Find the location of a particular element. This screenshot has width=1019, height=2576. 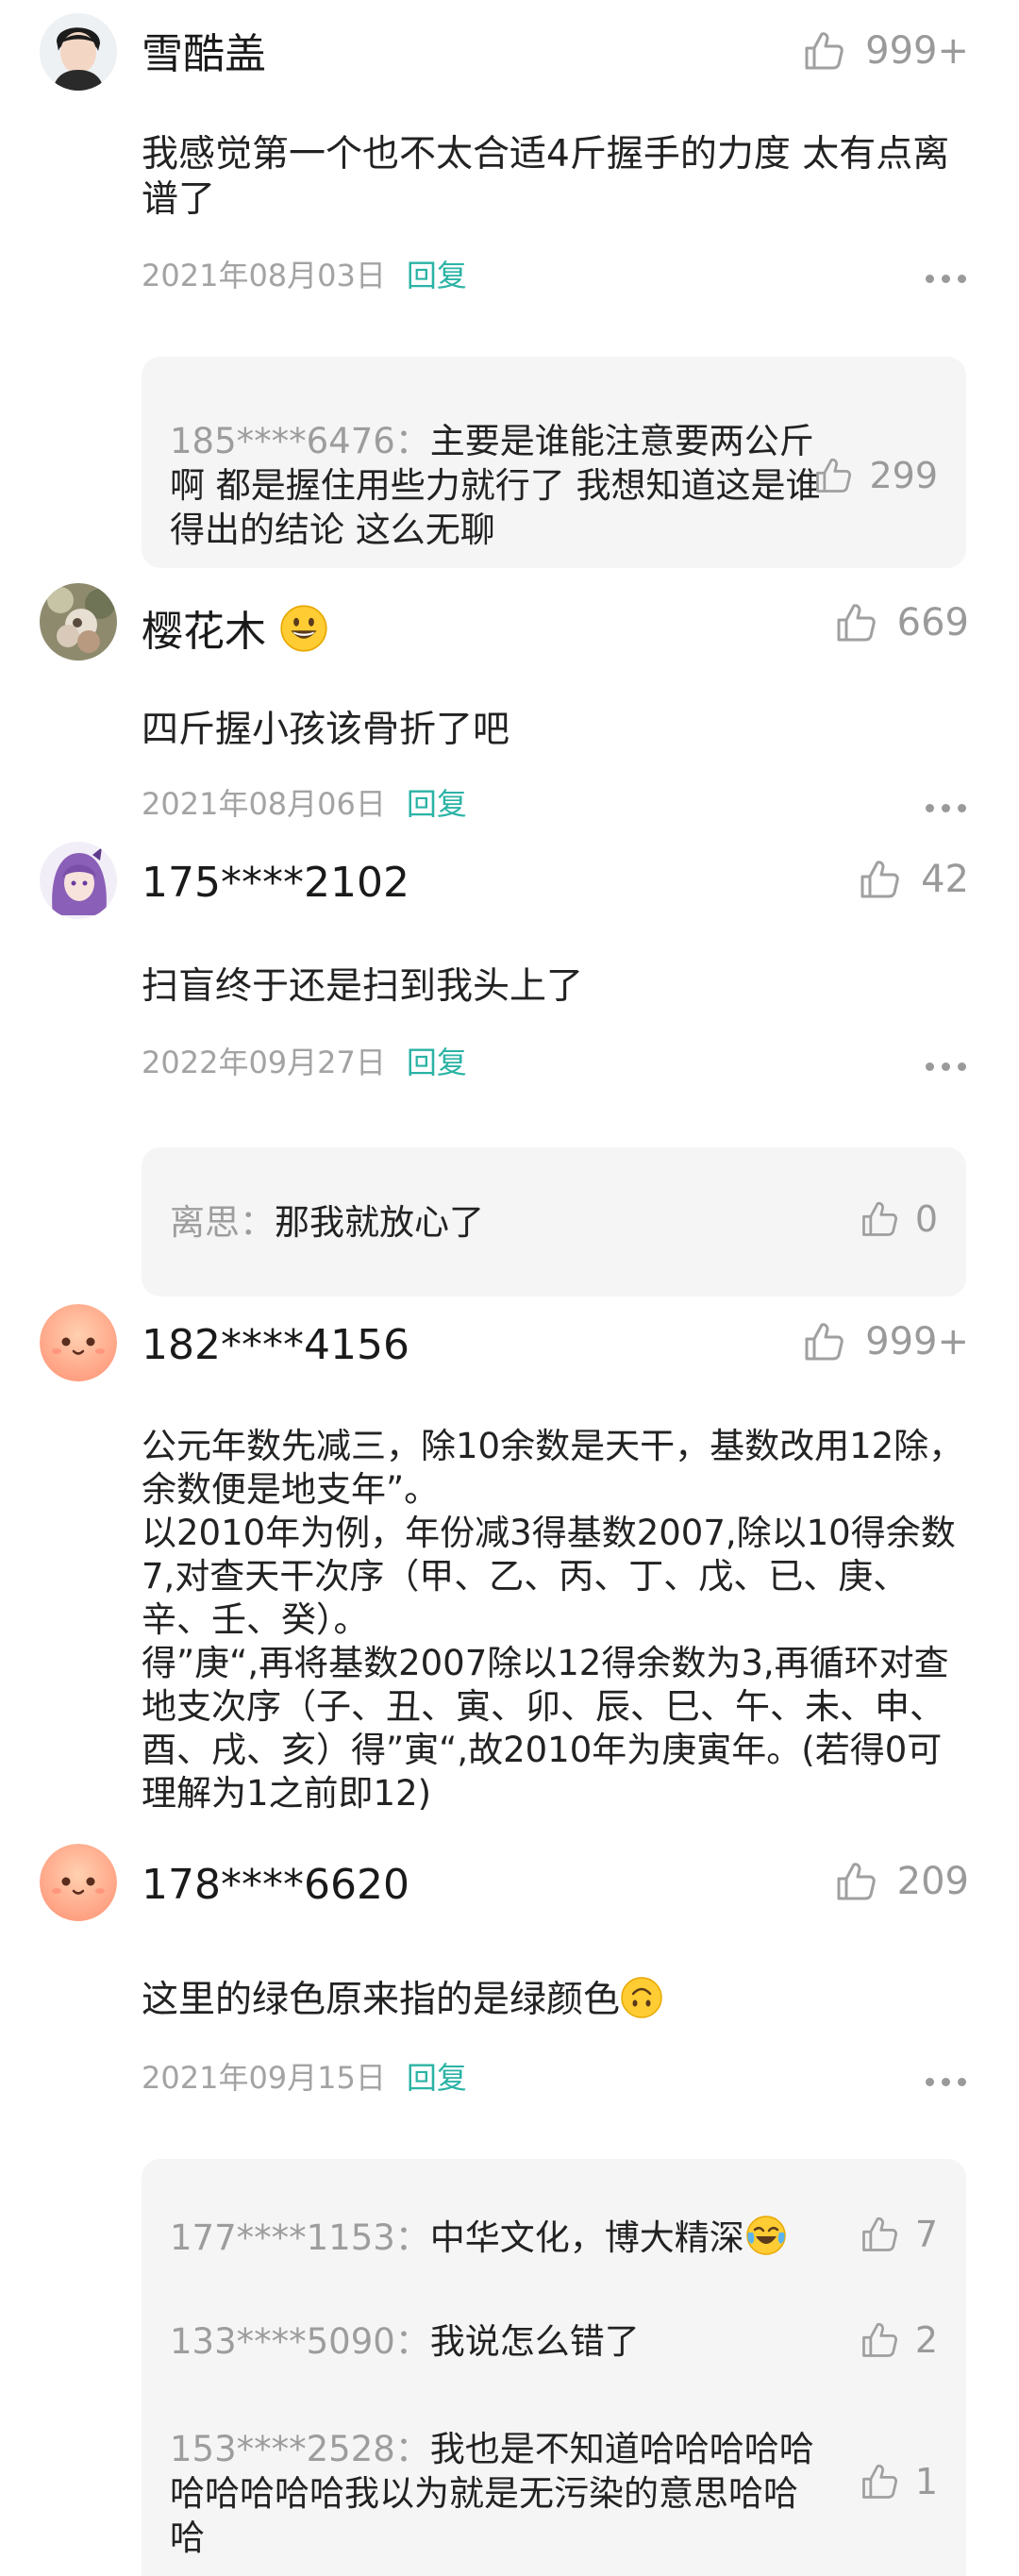

reply-like-button: 2 is located at coordinates (898, 2340).